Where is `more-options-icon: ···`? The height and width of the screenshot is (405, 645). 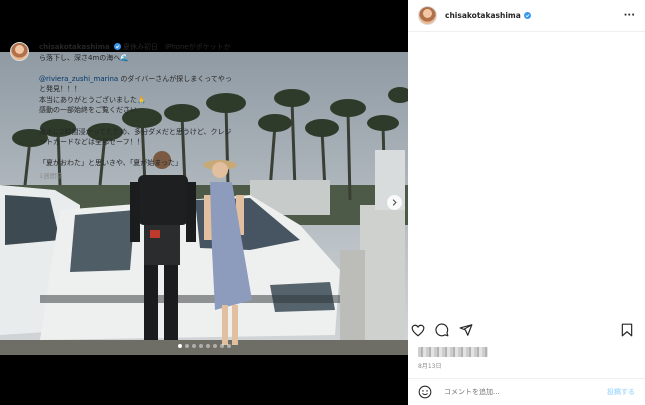 more-options-icon: ··· is located at coordinates (629, 15).